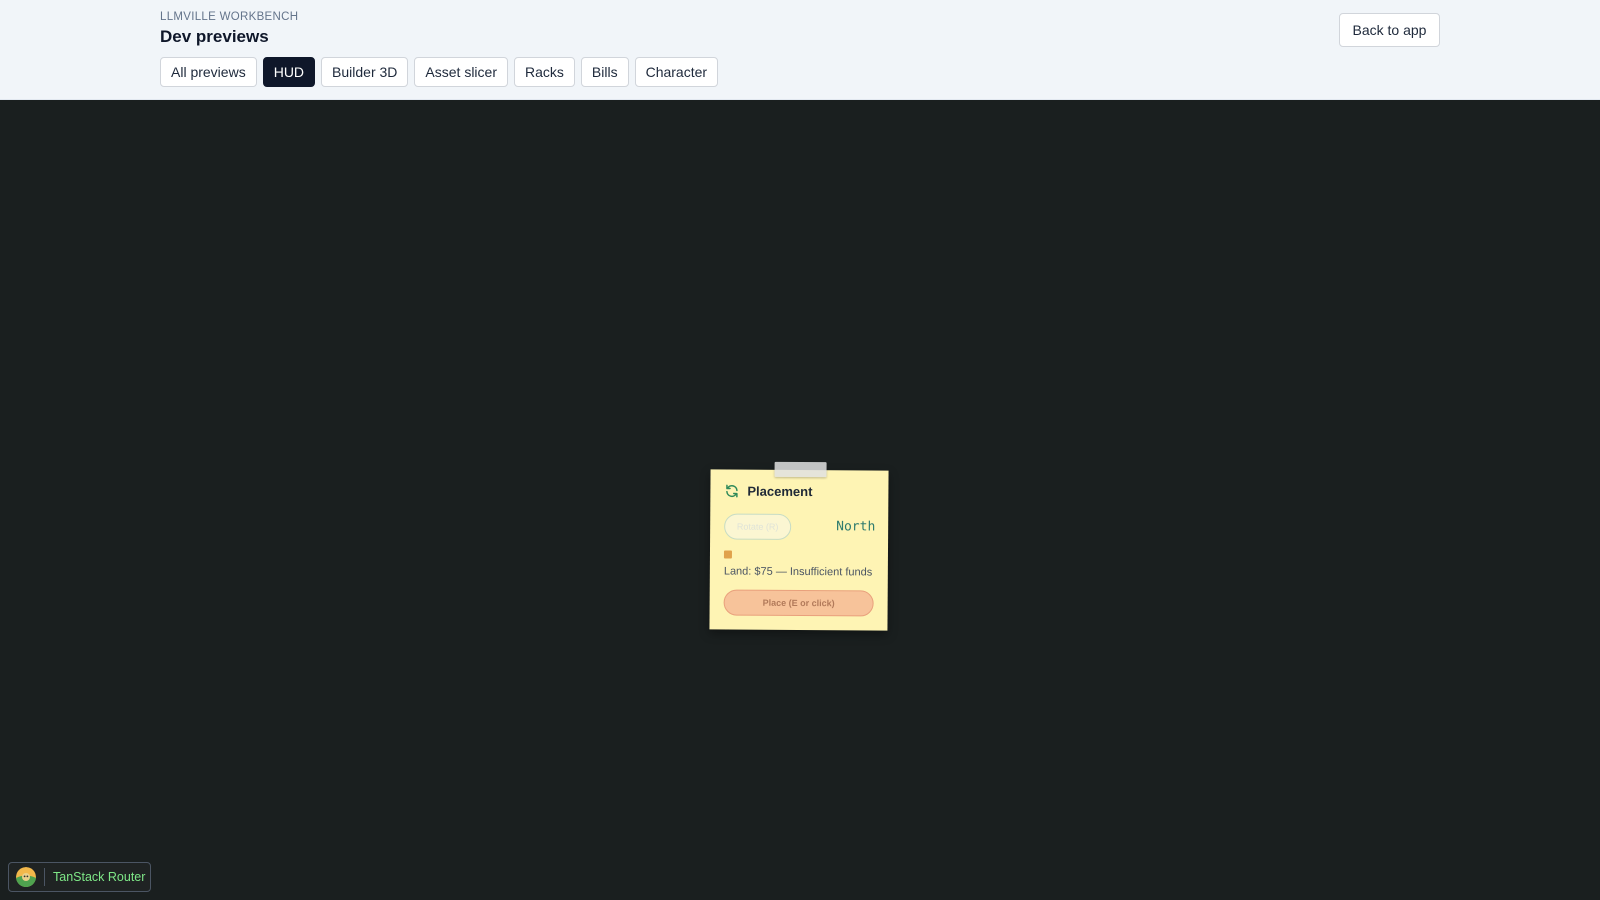  I want to click on tab-bills: Bills, so click(604, 72).